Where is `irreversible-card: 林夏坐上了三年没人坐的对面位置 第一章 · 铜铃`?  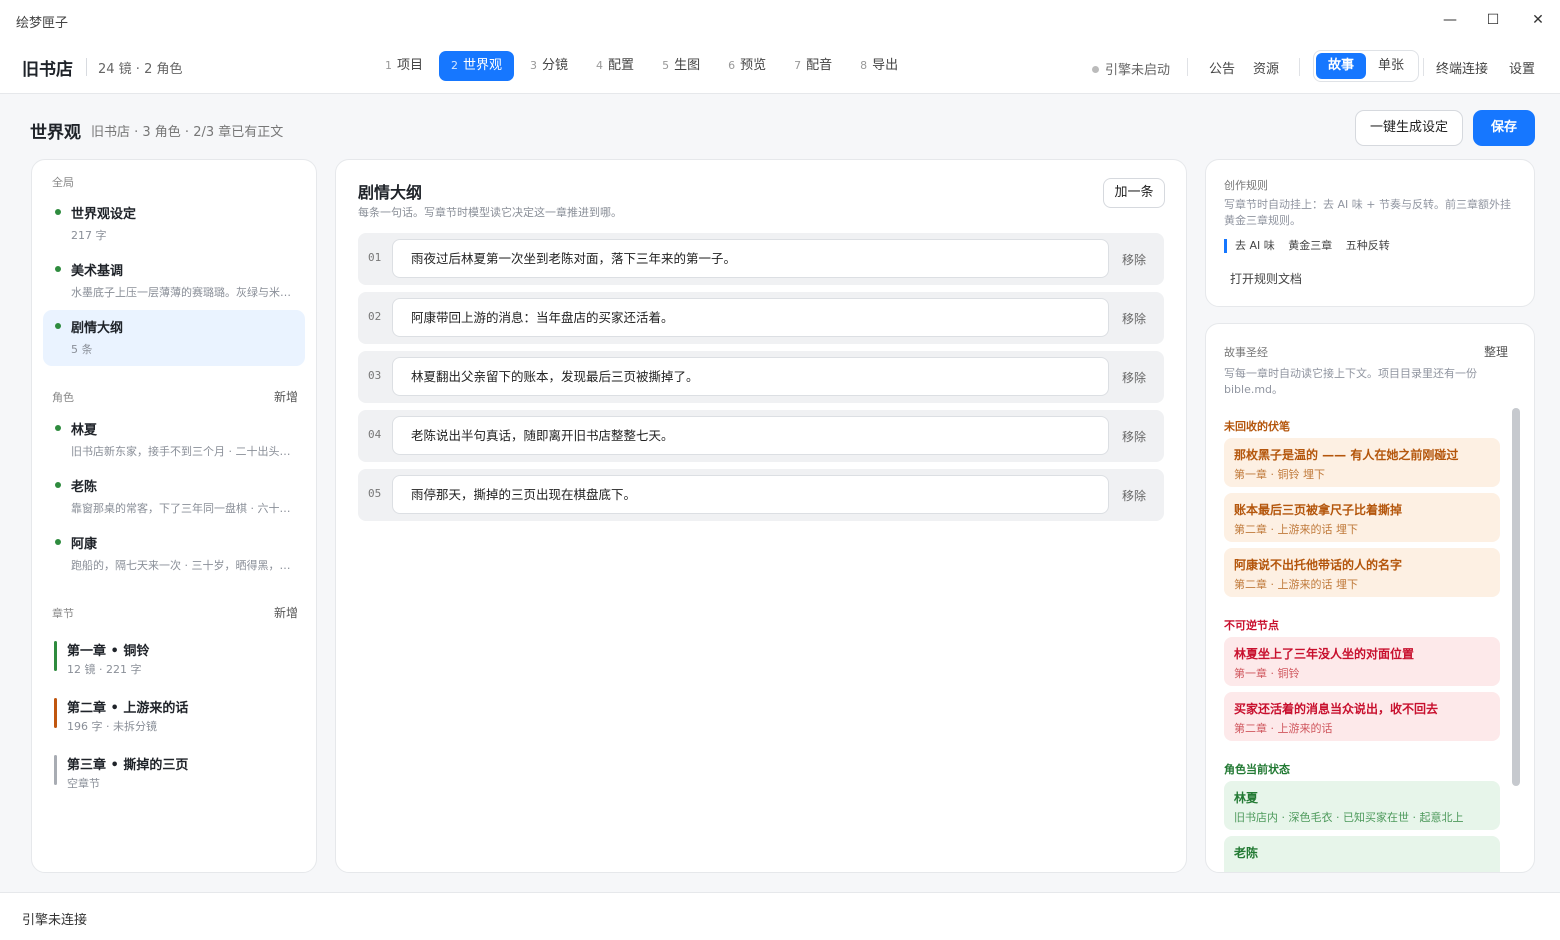
irreversible-card: 林夏坐上了三年没人坐的对面位置 第一章 · 铜铃 is located at coordinates (1362, 661).